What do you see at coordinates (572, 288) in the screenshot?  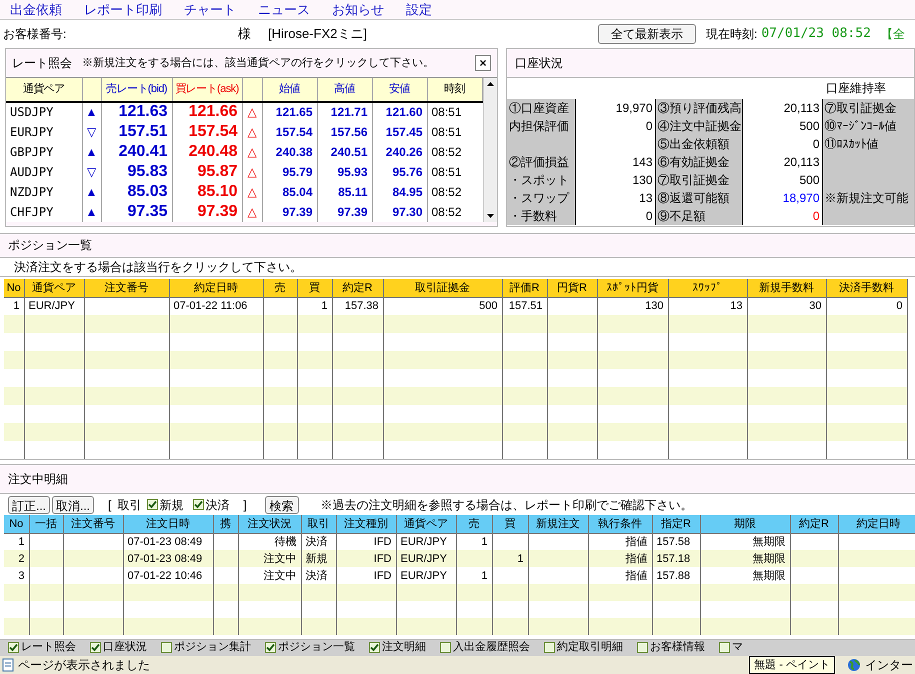 I see `column-header: 円貨R` at bounding box center [572, 288].